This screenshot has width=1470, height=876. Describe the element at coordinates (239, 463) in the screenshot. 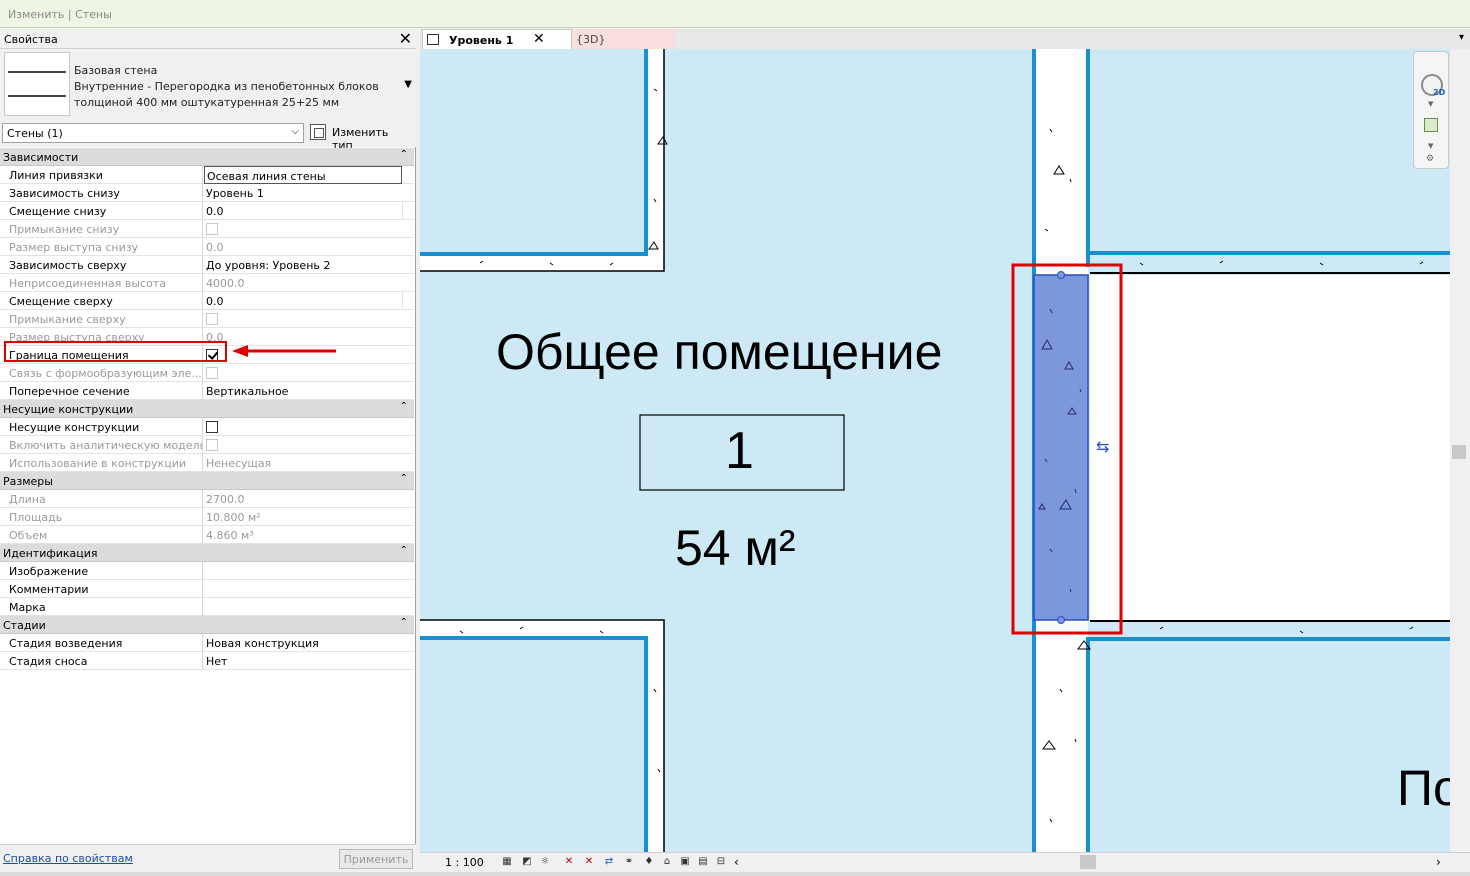

I see `property-value: Ненесущая` at that location.